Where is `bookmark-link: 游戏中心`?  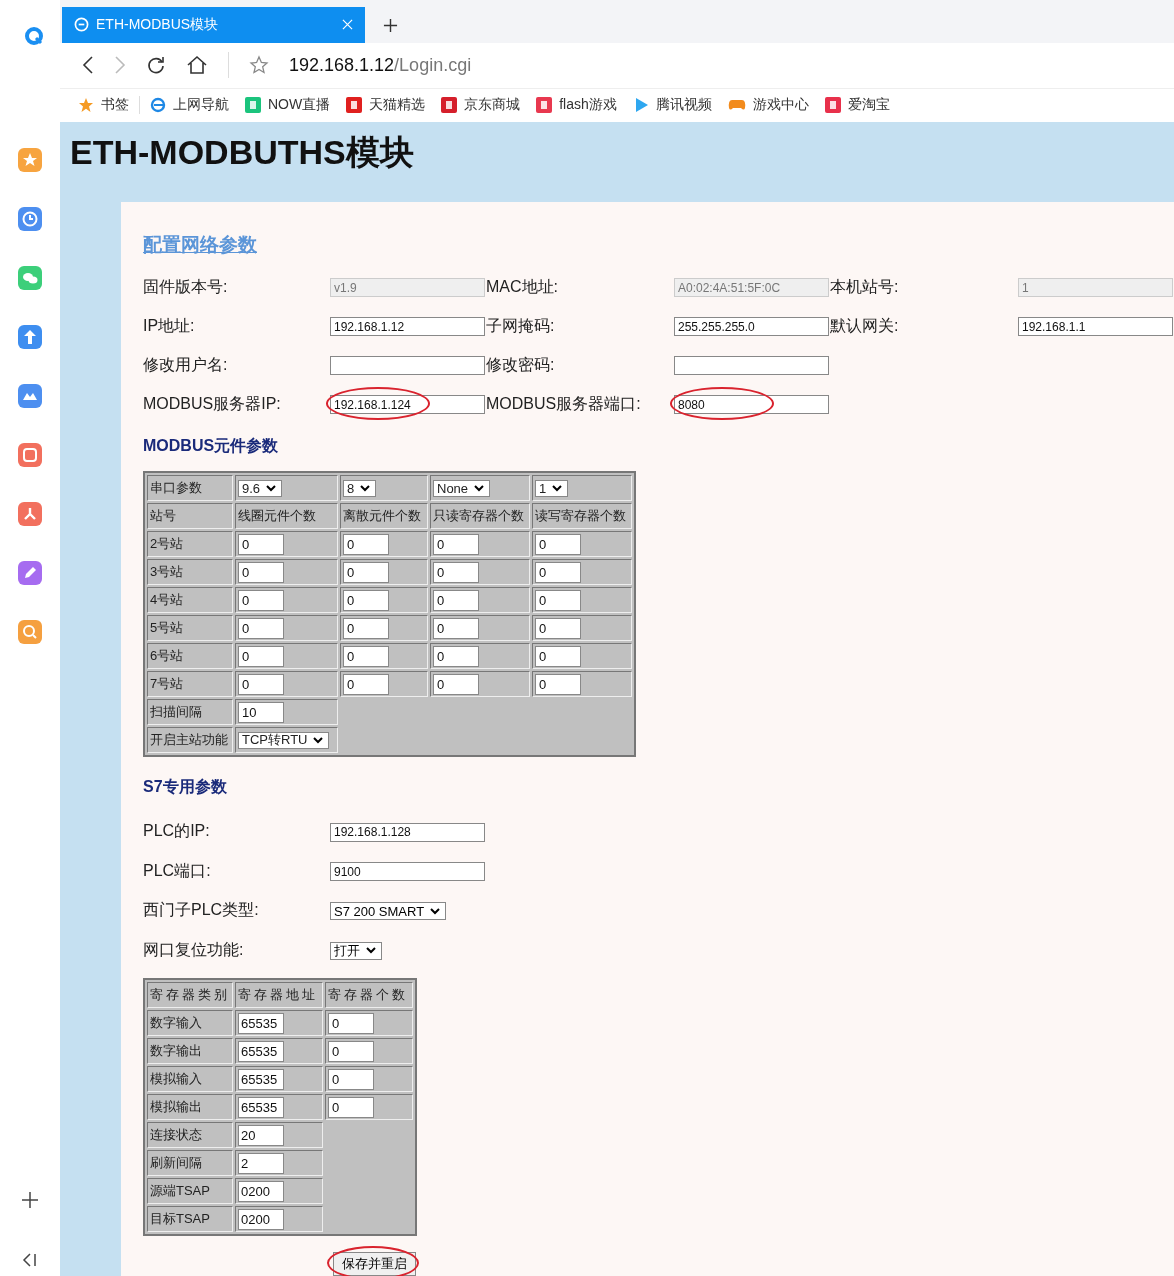
bookmark-link: 游戏中心 is located at coordinates (768, 105).